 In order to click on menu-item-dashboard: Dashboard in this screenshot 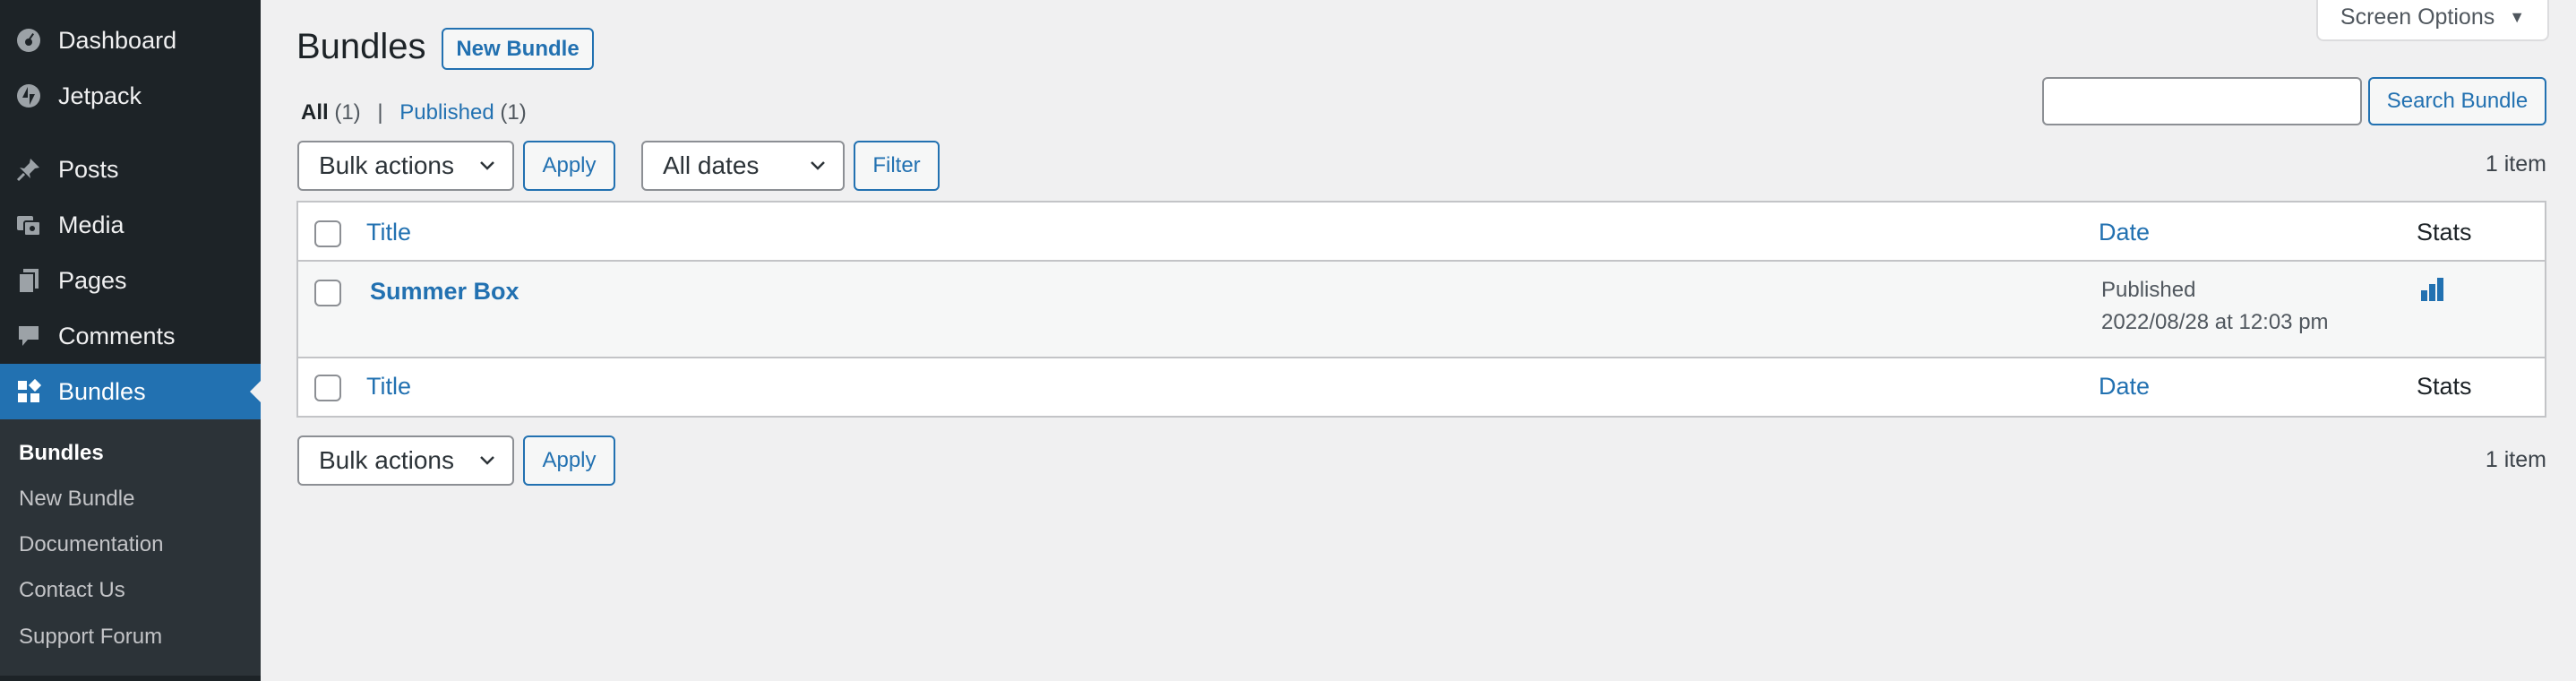, I will do `click(130, 40)`.